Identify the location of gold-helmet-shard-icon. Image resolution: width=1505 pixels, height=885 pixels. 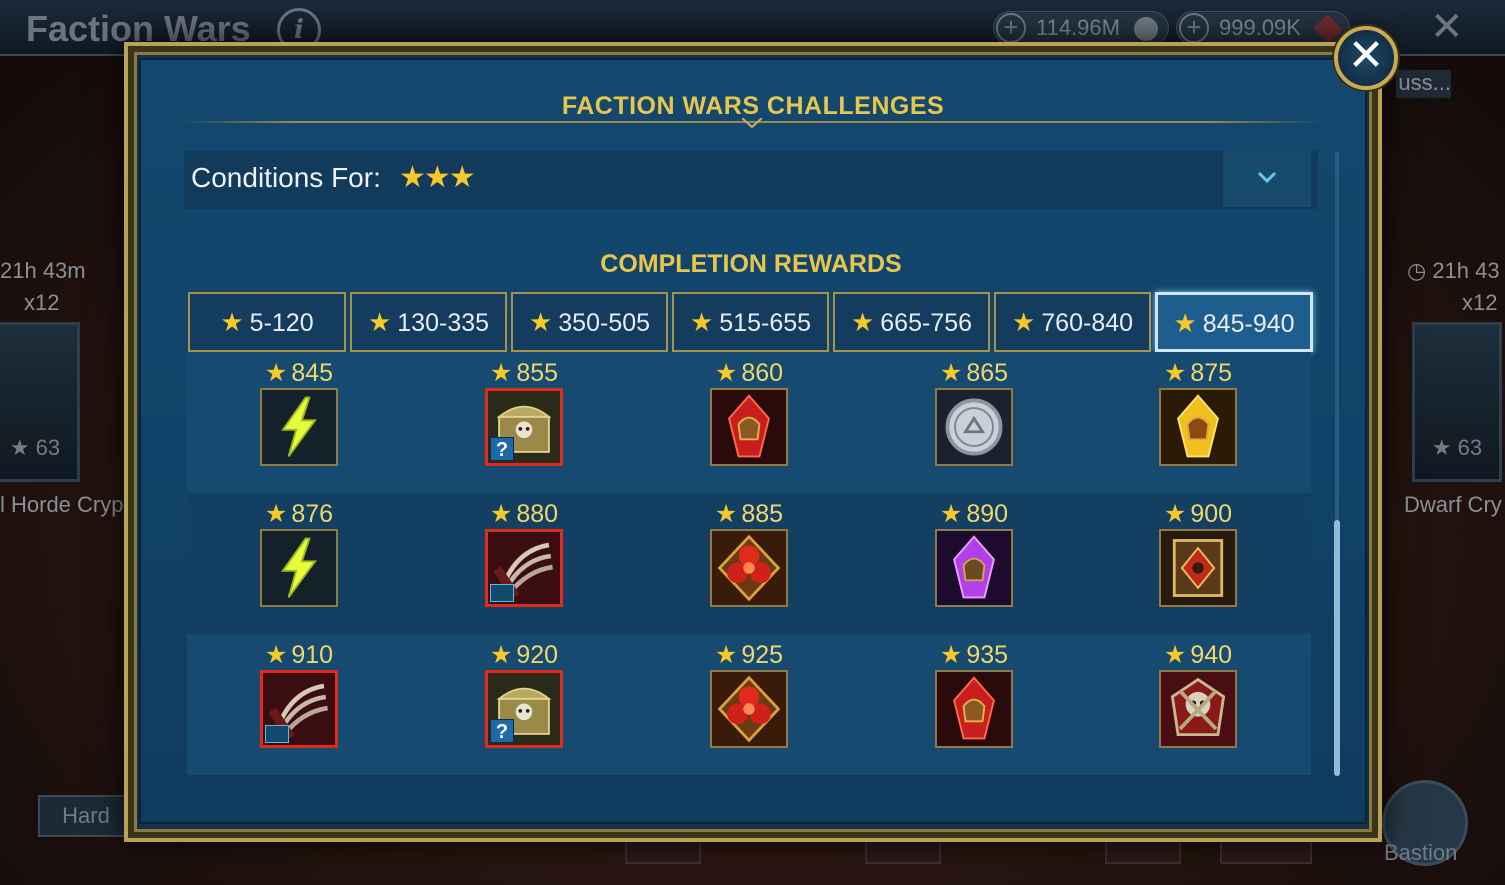
(1198, 427).